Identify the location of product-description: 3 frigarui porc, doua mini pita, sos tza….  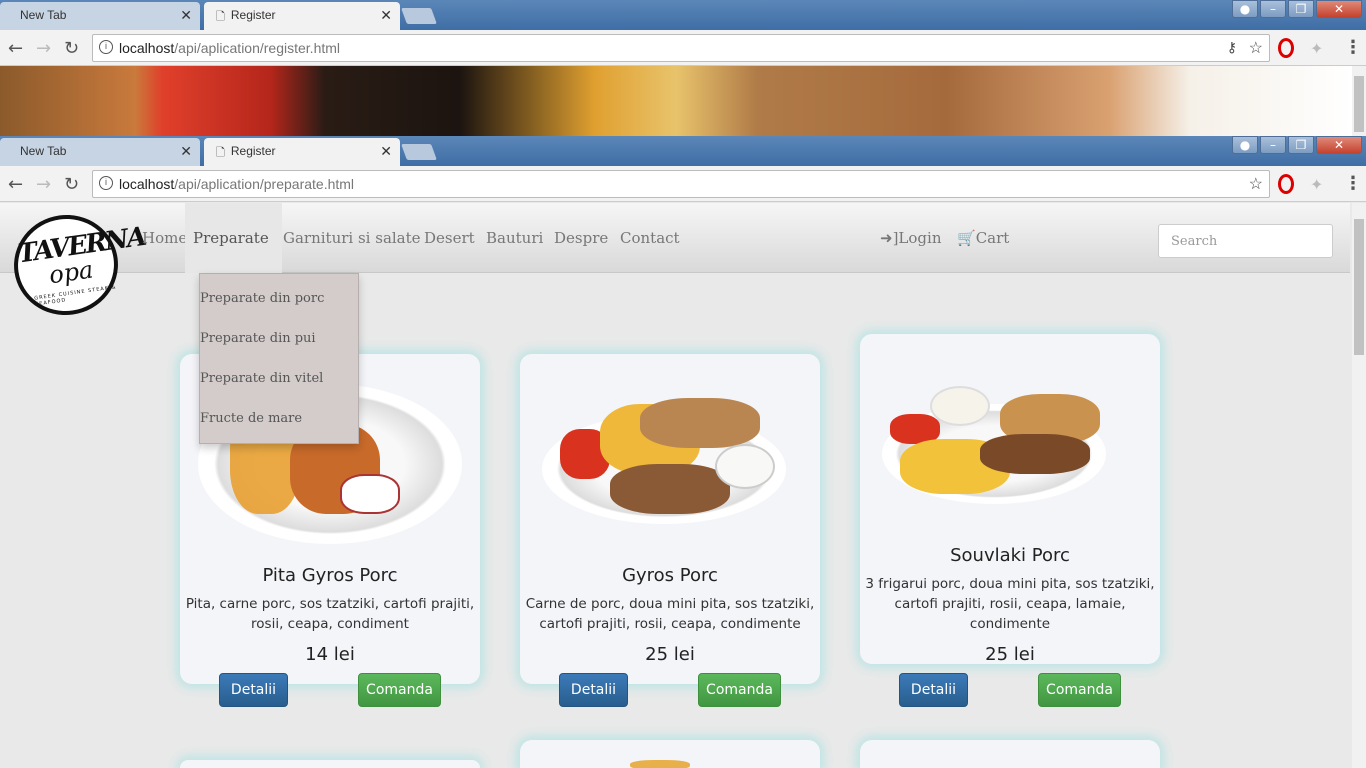
(1010, 604).